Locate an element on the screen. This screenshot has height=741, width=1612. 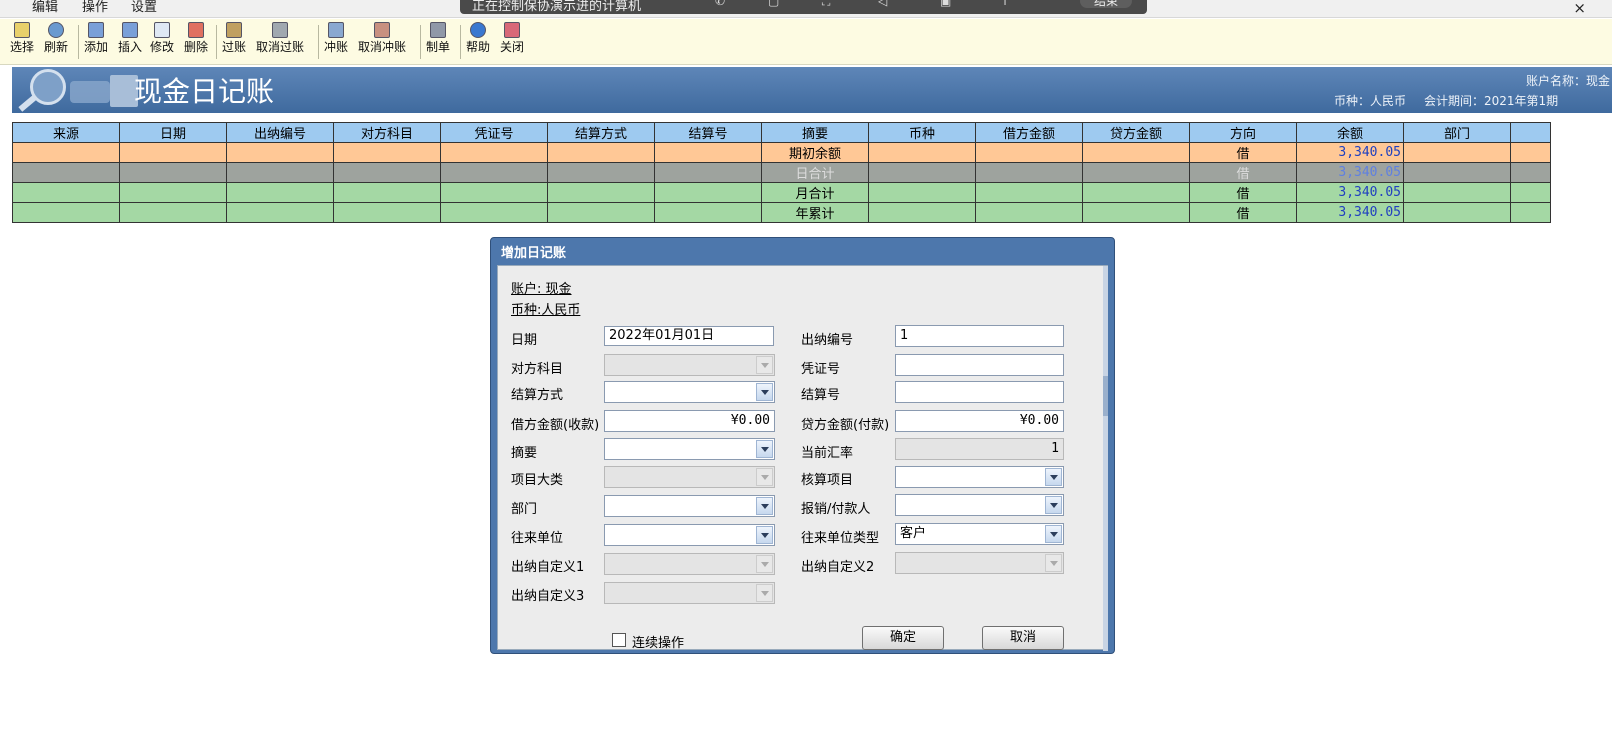
dialog-scrollbar is located at coordinates (1105, 458).